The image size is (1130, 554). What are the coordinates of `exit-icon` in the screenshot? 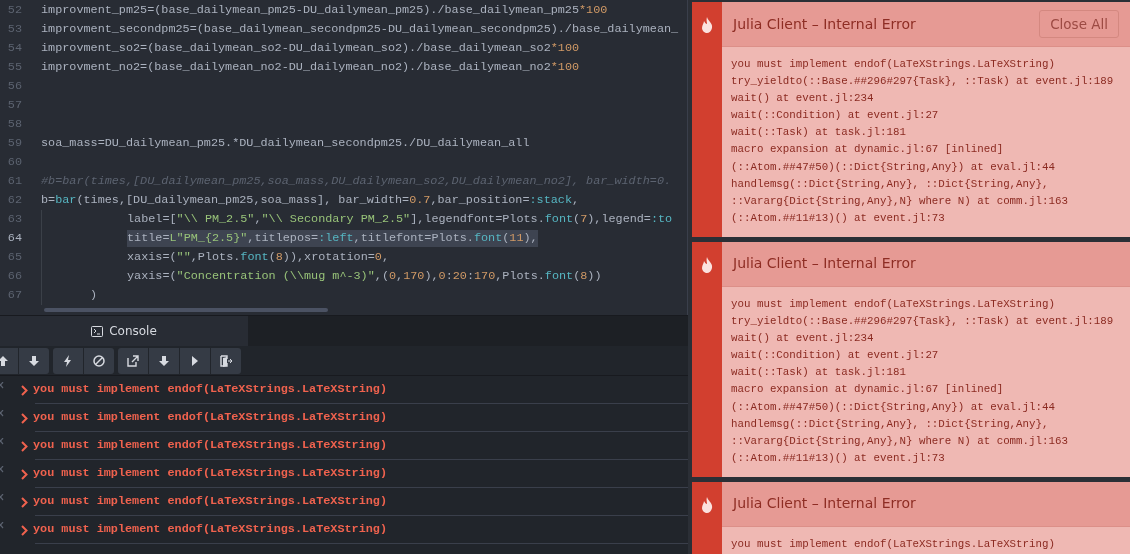 It's located at (226, 361).